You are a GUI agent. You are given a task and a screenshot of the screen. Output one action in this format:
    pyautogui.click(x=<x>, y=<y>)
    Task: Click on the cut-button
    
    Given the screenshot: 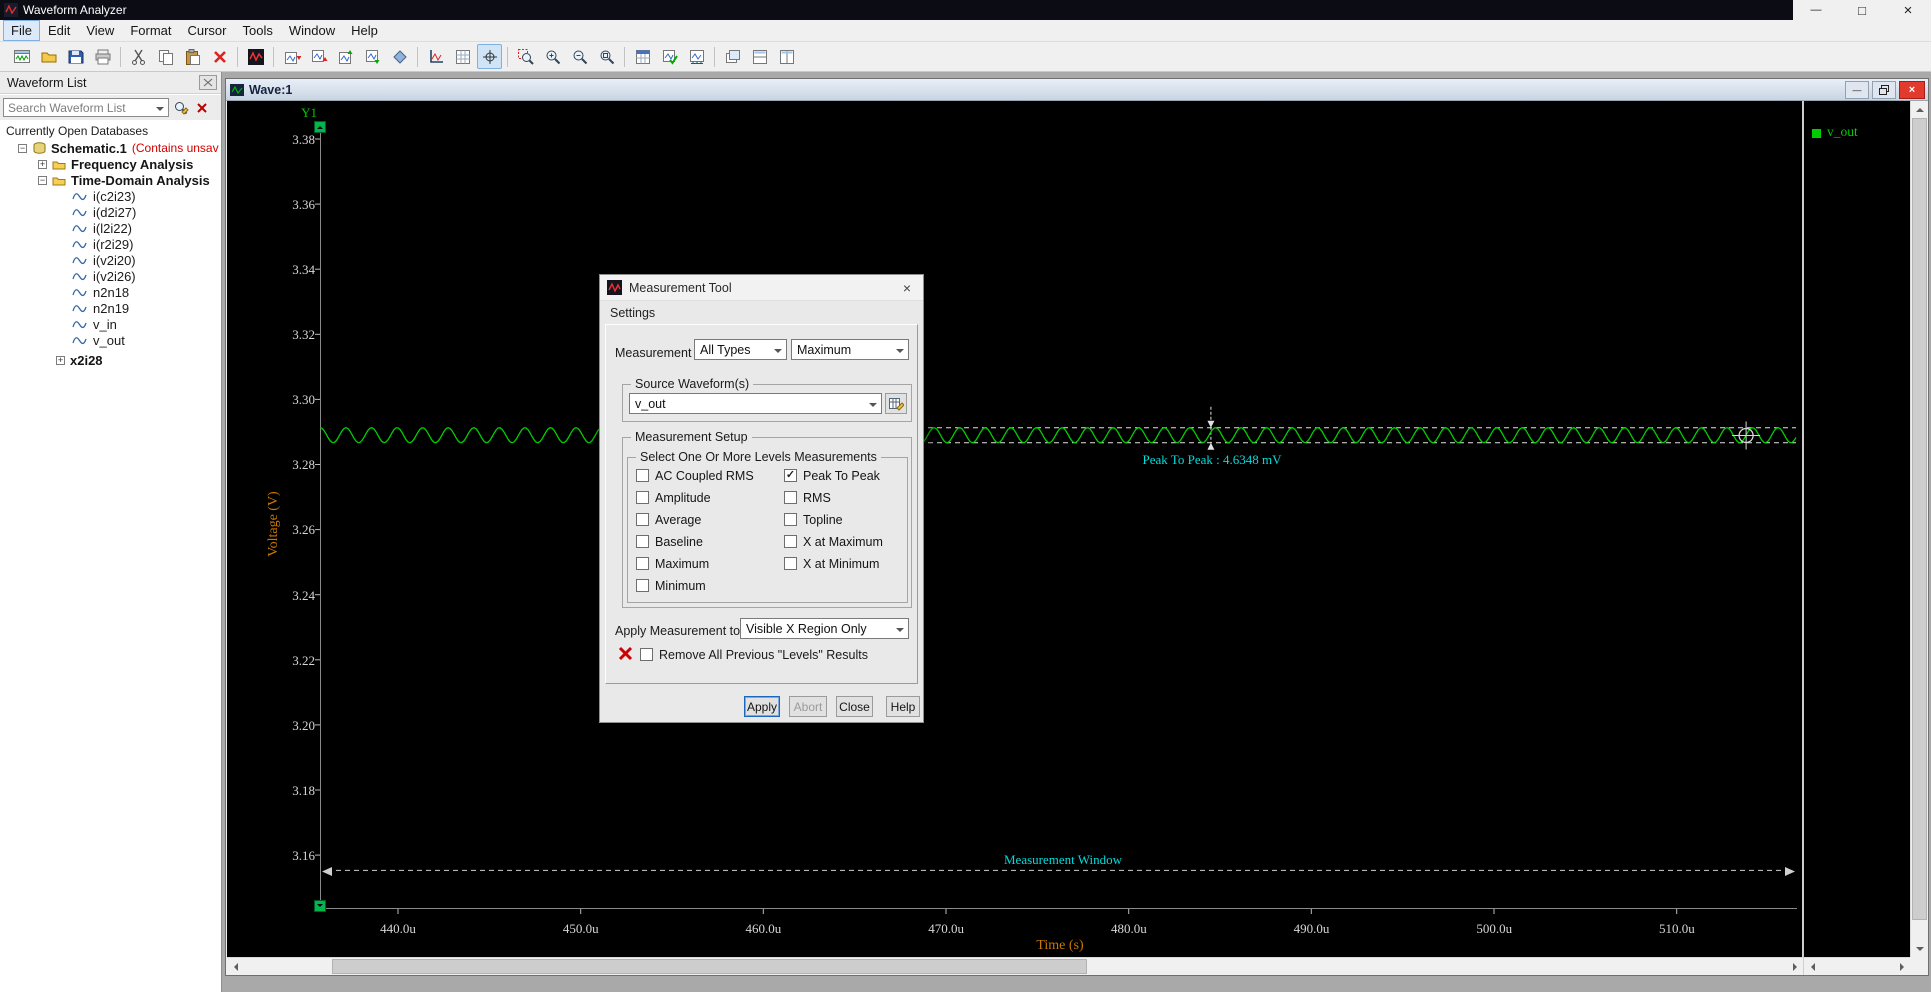 What is the action you would take?
    pyautogui.click(x=138, y=56)
    